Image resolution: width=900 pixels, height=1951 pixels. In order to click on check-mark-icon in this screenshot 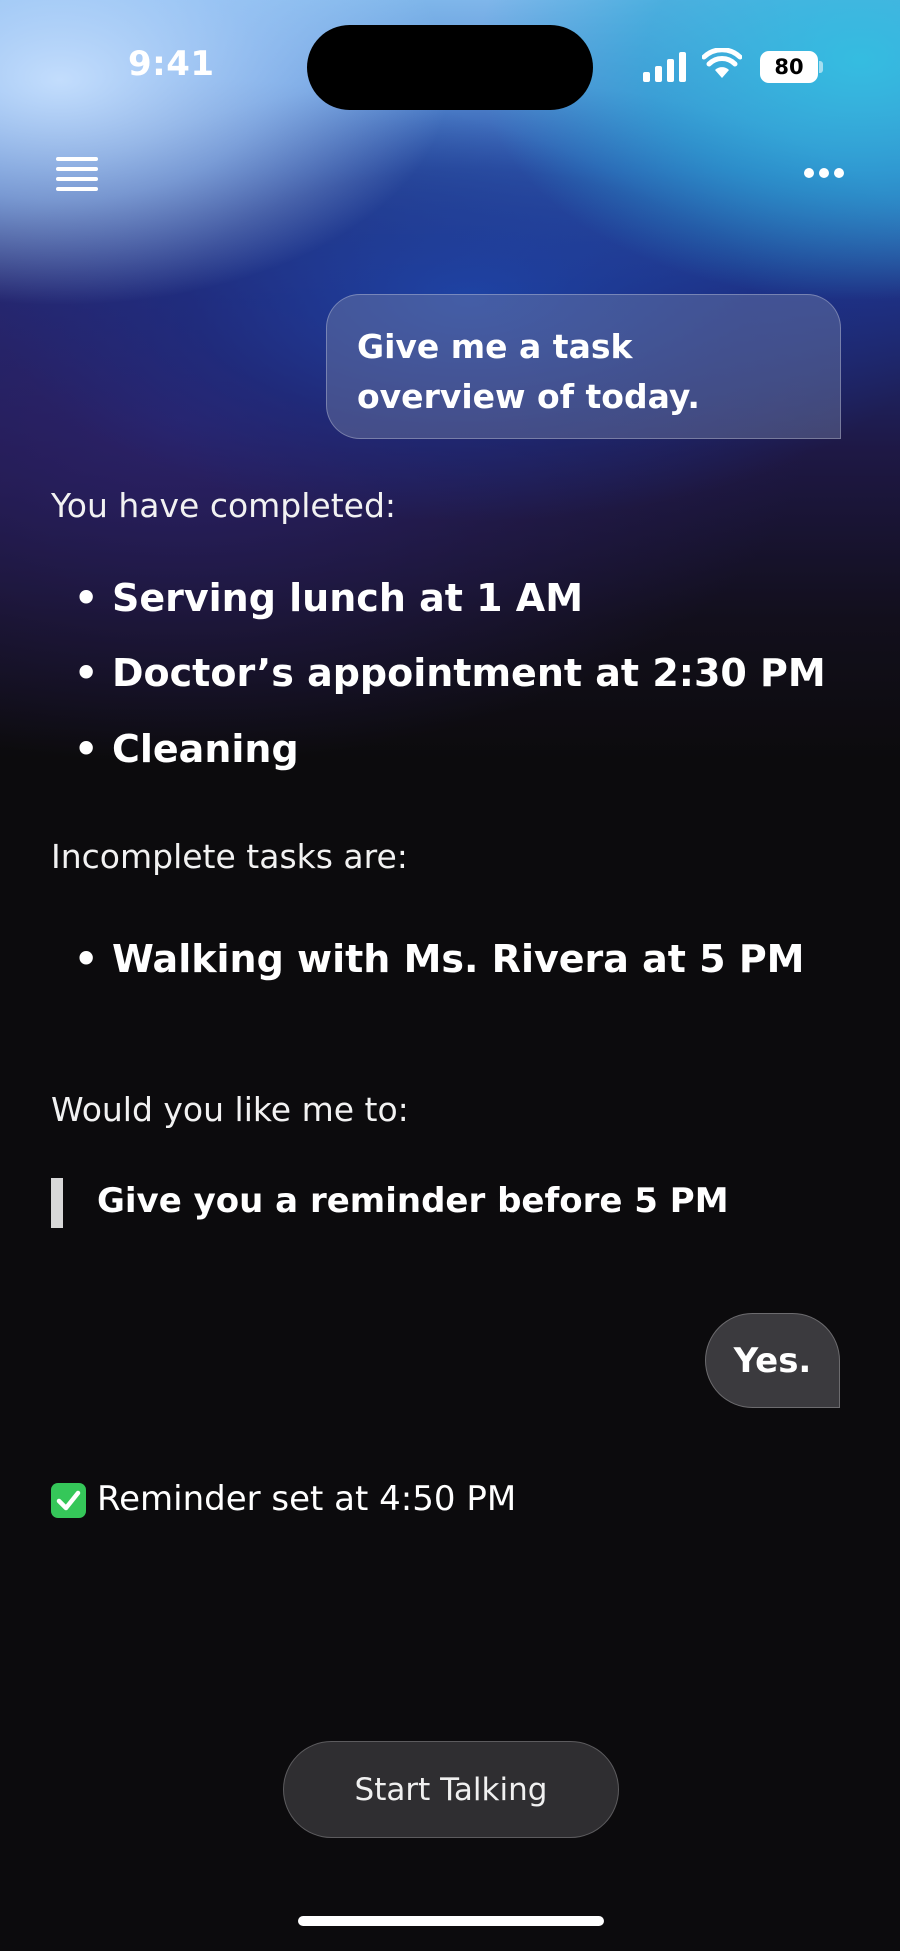, I will do `click(68, 1500)`.